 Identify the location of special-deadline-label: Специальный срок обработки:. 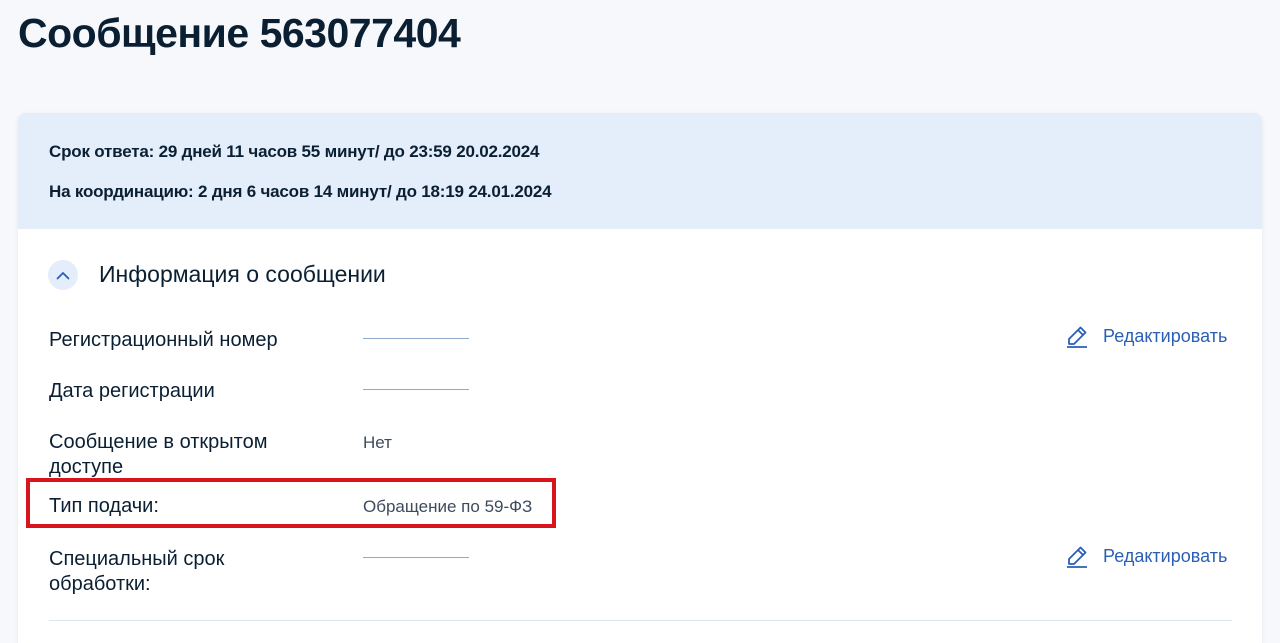
(137, 571).